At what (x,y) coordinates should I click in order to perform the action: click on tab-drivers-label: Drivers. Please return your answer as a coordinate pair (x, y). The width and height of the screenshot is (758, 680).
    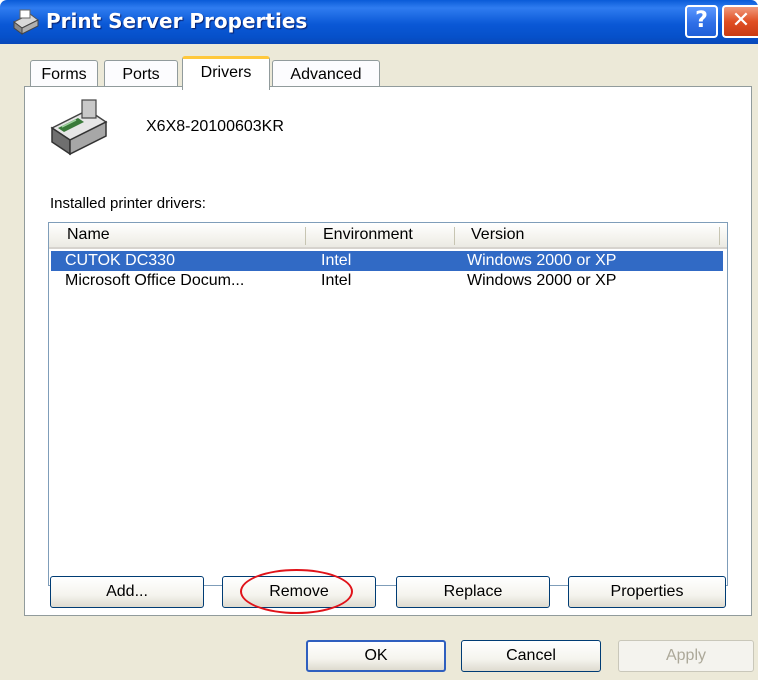
    Looking at the image, I should click on (226, 72).